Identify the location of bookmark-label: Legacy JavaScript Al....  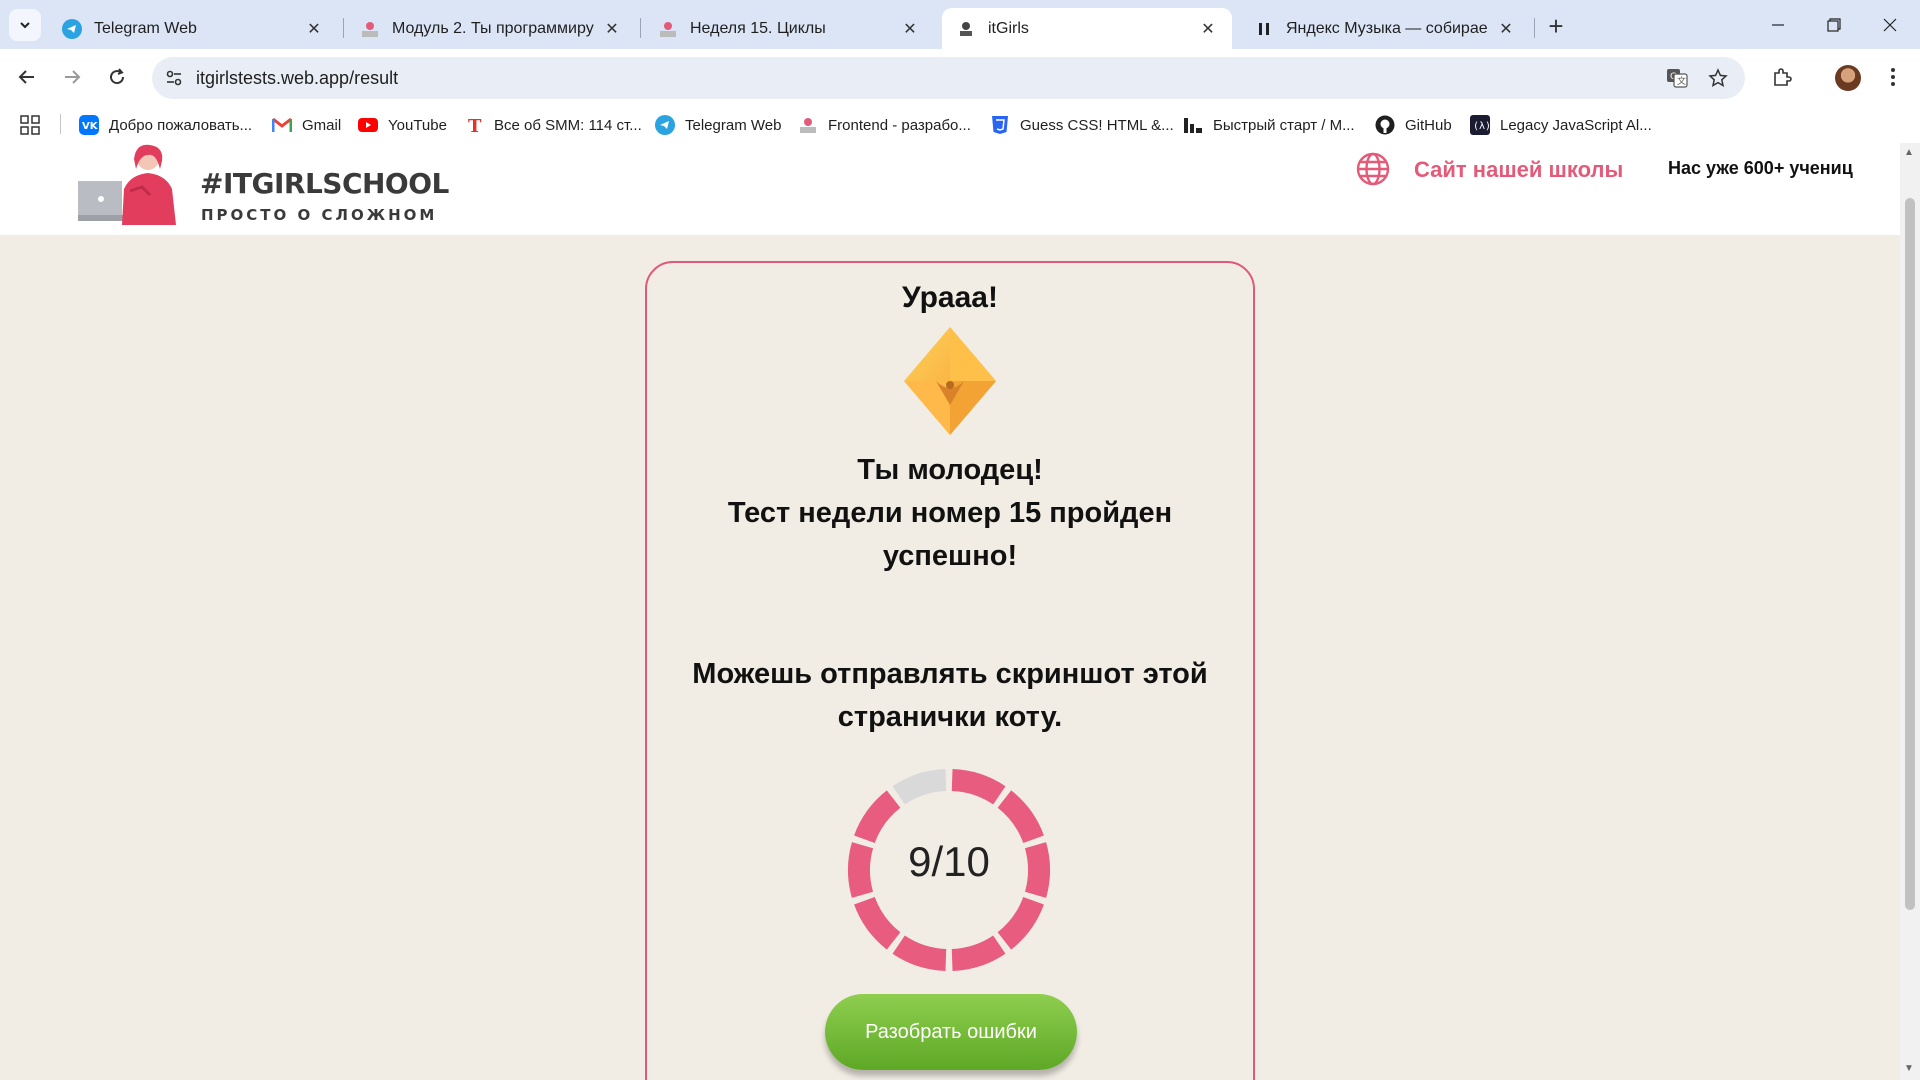
(1576, 125).